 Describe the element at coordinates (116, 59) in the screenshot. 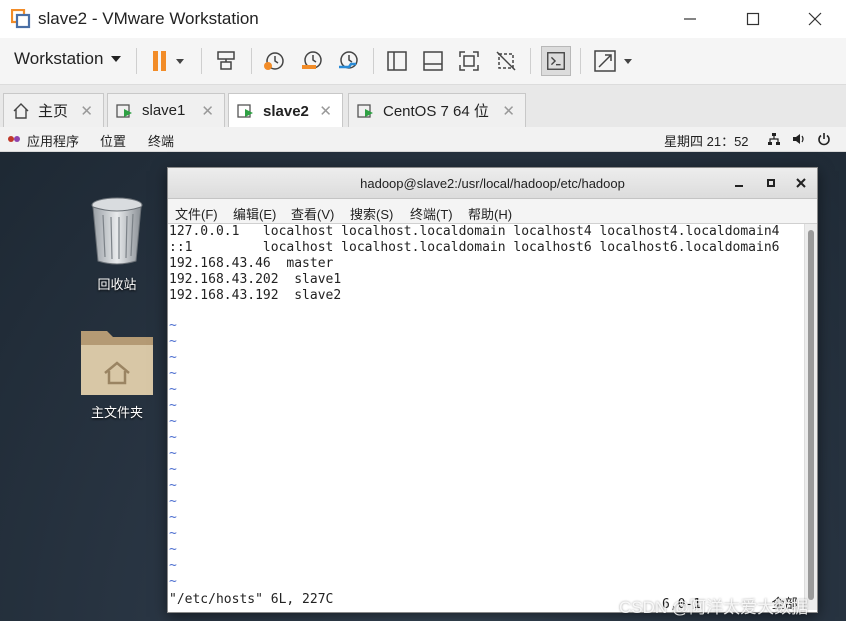

I see `dropdown-arrow-icon` at that location.